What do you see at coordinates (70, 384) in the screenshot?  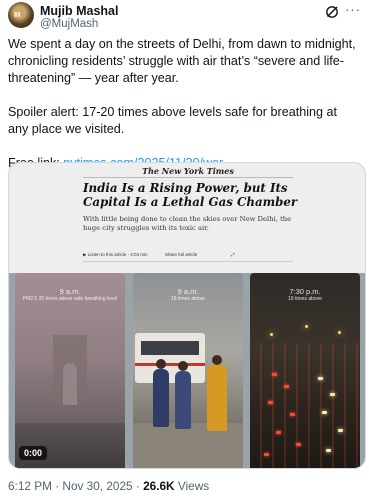 I see `arch-shape` at bounding box center [70, 384].